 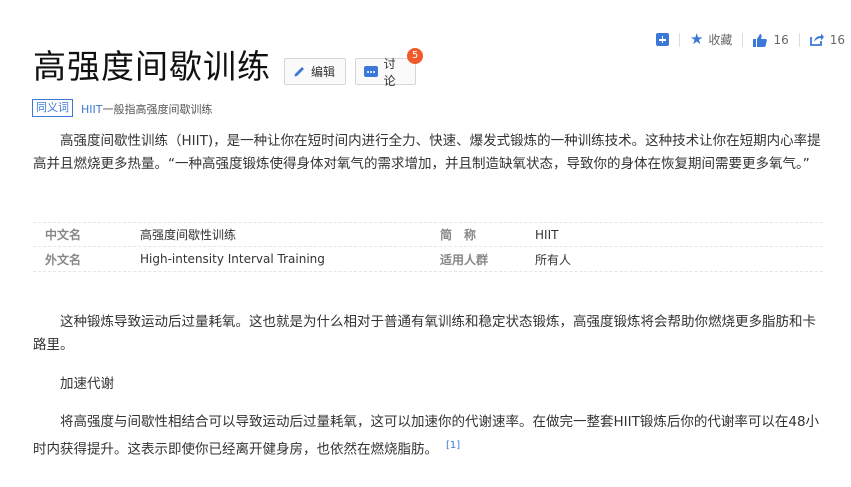 I want to click on discuss-button: 讨论, so click(x=385, y=72).